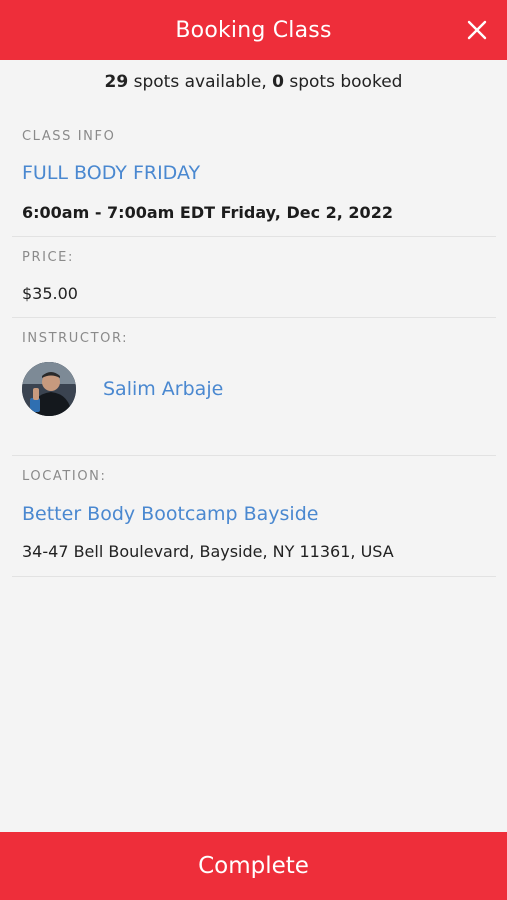  I want to click on instructor-avatar, so click(49, 389).